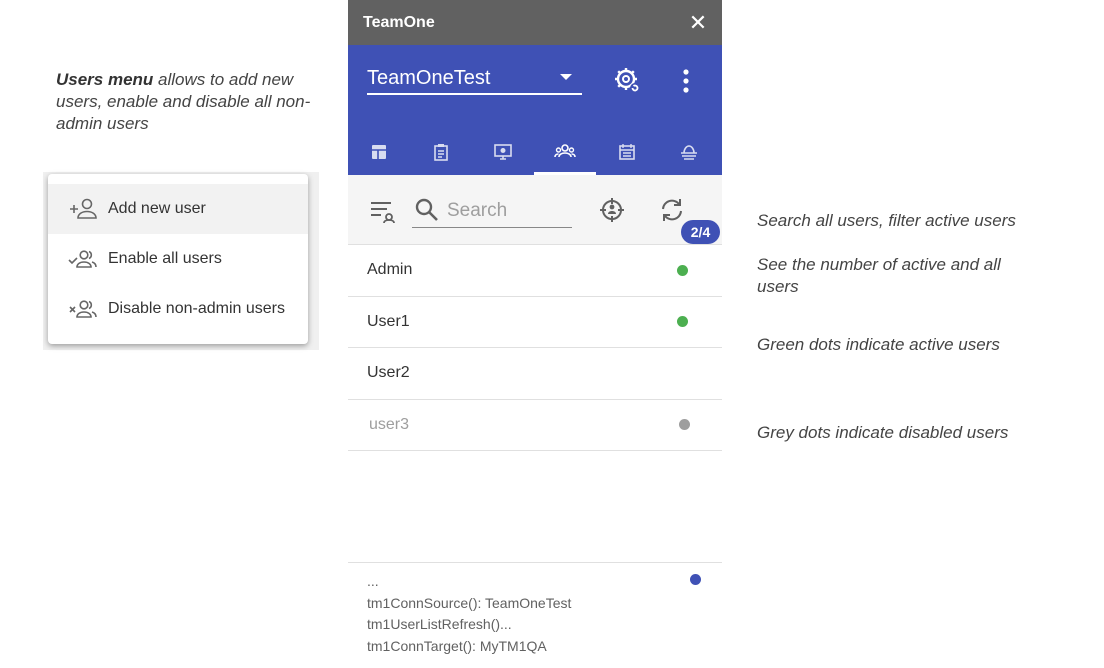 This screenshot has width=1104, height=668. I want to click on user-row: Admin, so click(535, 271).